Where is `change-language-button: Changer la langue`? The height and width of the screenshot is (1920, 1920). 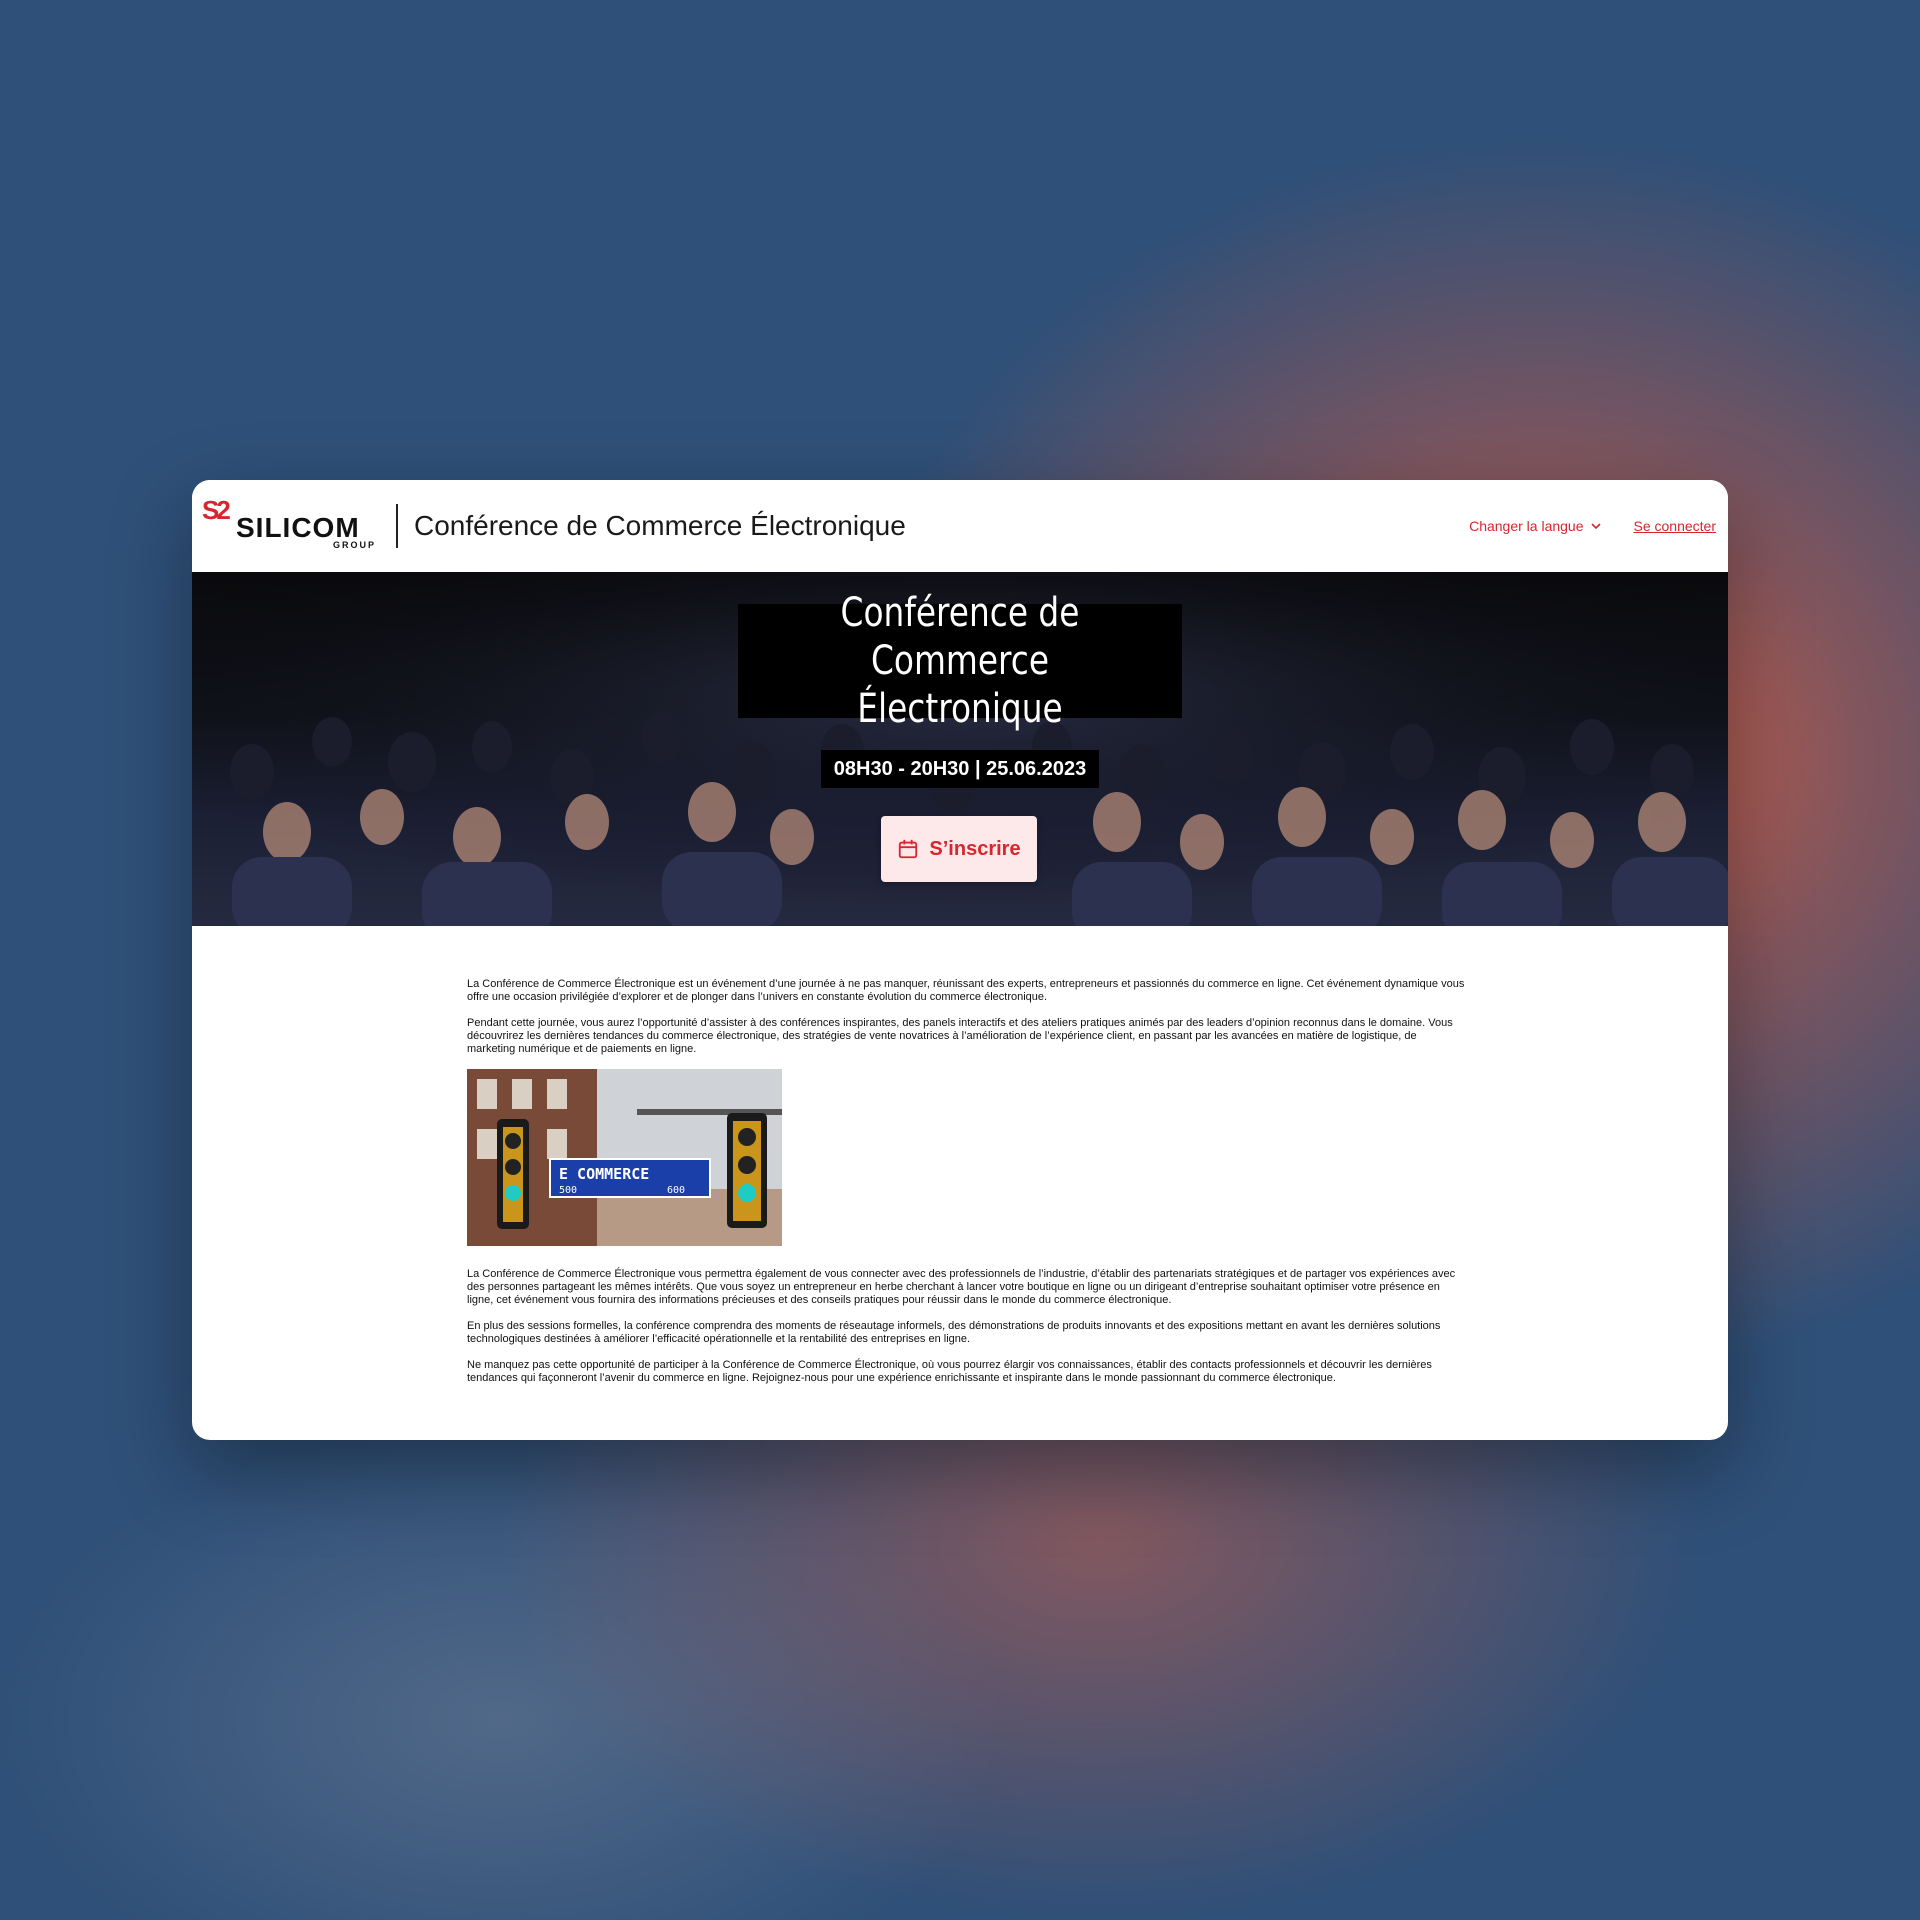 change-language-button: Changer la langue is located at coordinates (1535, 526).